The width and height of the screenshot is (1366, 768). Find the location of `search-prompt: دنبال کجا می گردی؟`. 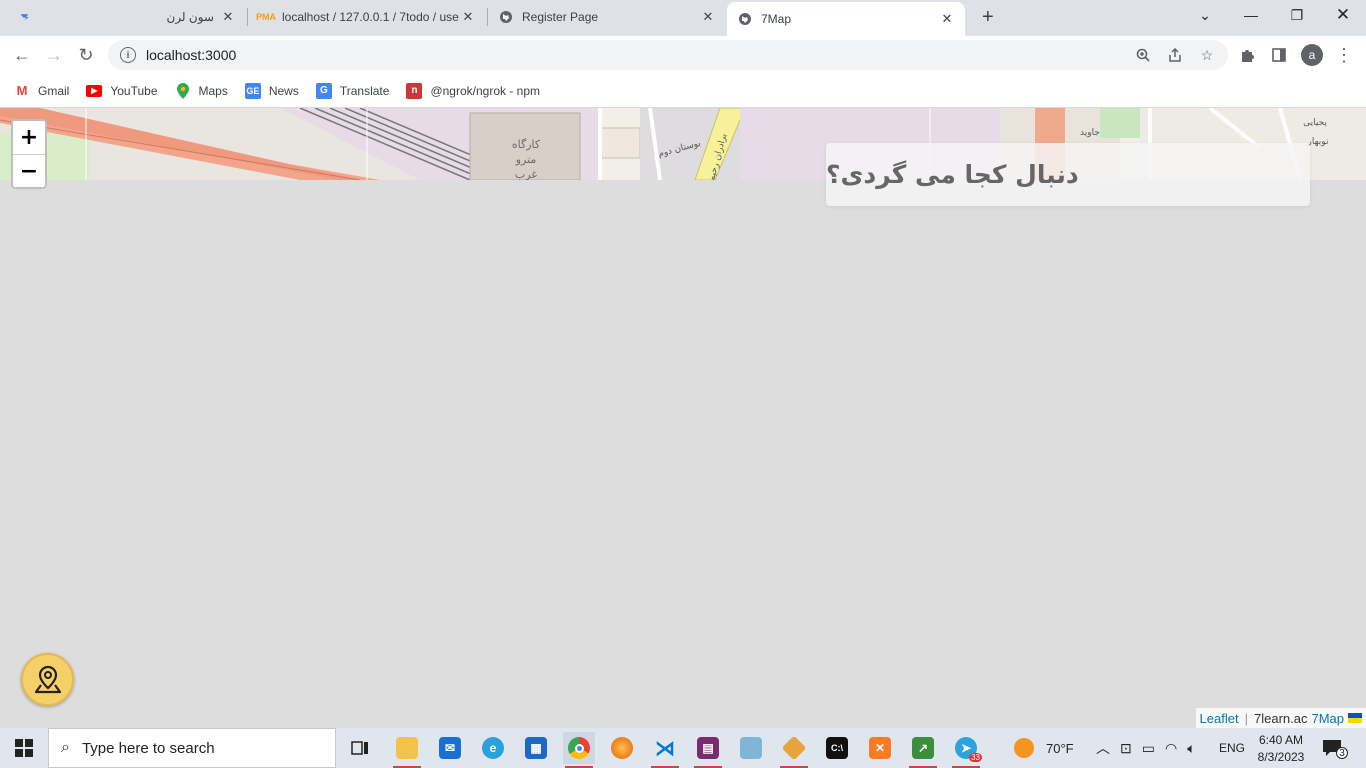

search-prompt: دنبال کجا می گردی؟ is located at coordinates (952, 174).